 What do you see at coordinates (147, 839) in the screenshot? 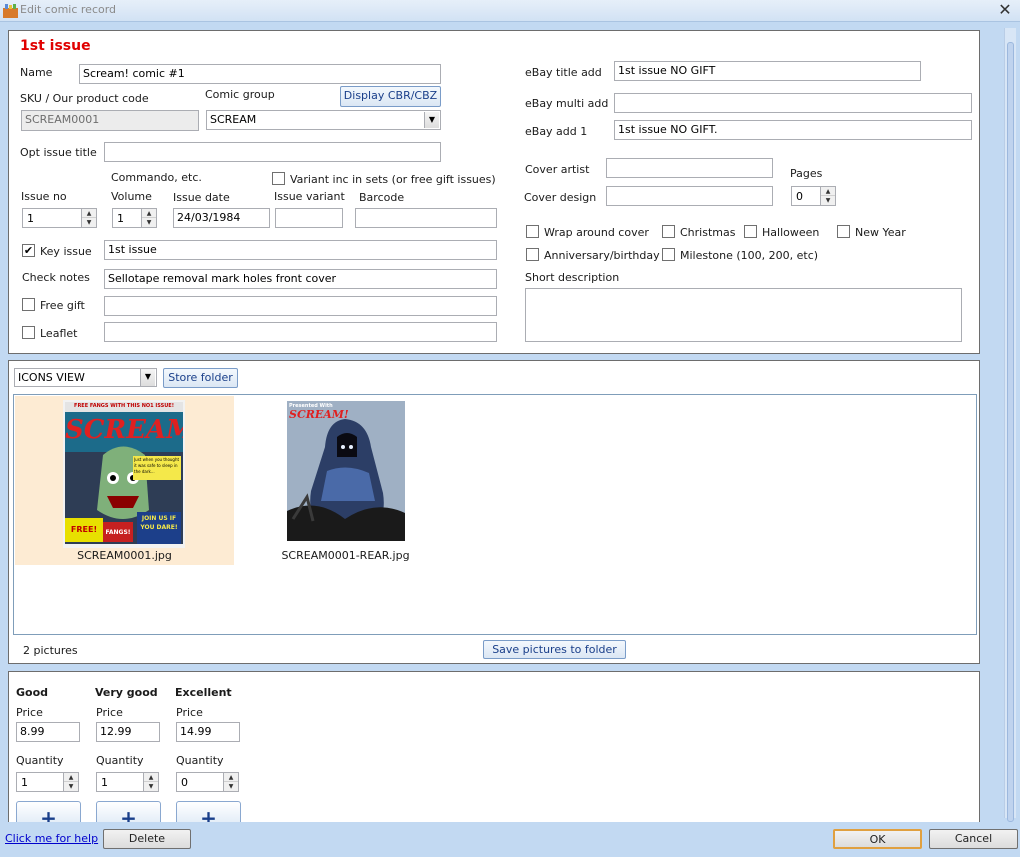
I see `delete-button: Delete` at bounding box center [147, 839].